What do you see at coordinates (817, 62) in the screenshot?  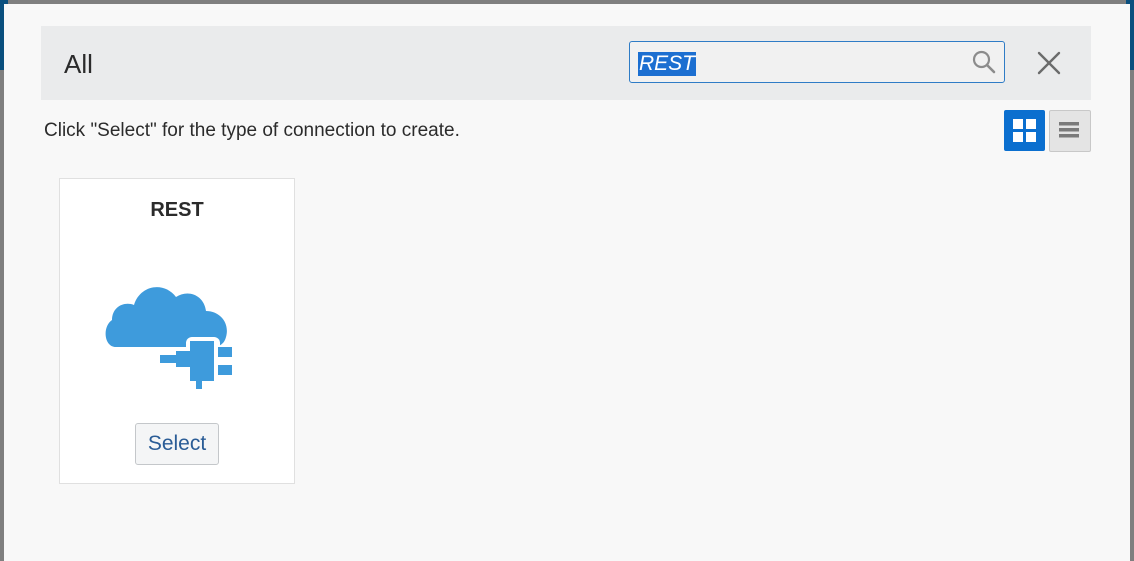 I see `search-input: REST` at bounding box center [817, 62].